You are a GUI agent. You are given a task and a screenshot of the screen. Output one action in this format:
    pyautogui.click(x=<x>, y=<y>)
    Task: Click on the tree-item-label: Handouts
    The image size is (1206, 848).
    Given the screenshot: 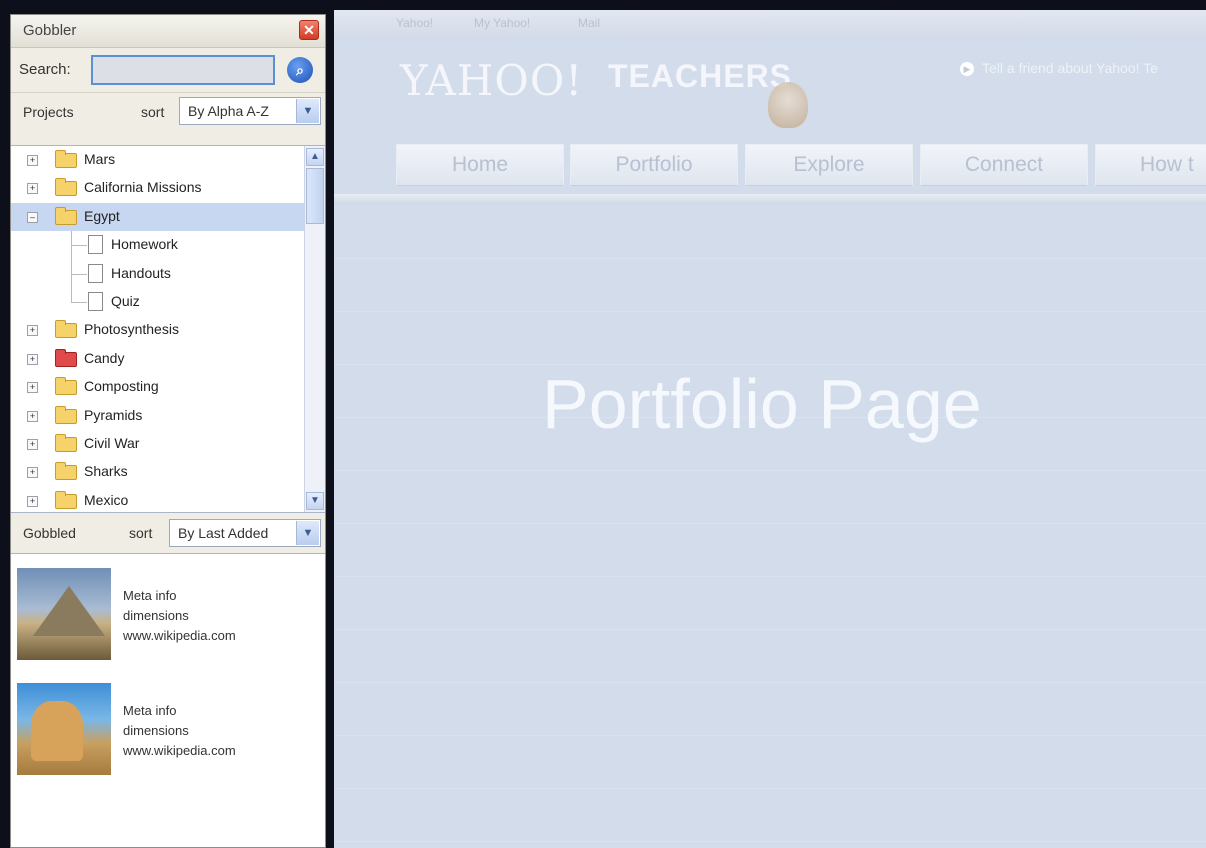 What is the action you would take?
    pyautogui.click(x=141, y=272)
    